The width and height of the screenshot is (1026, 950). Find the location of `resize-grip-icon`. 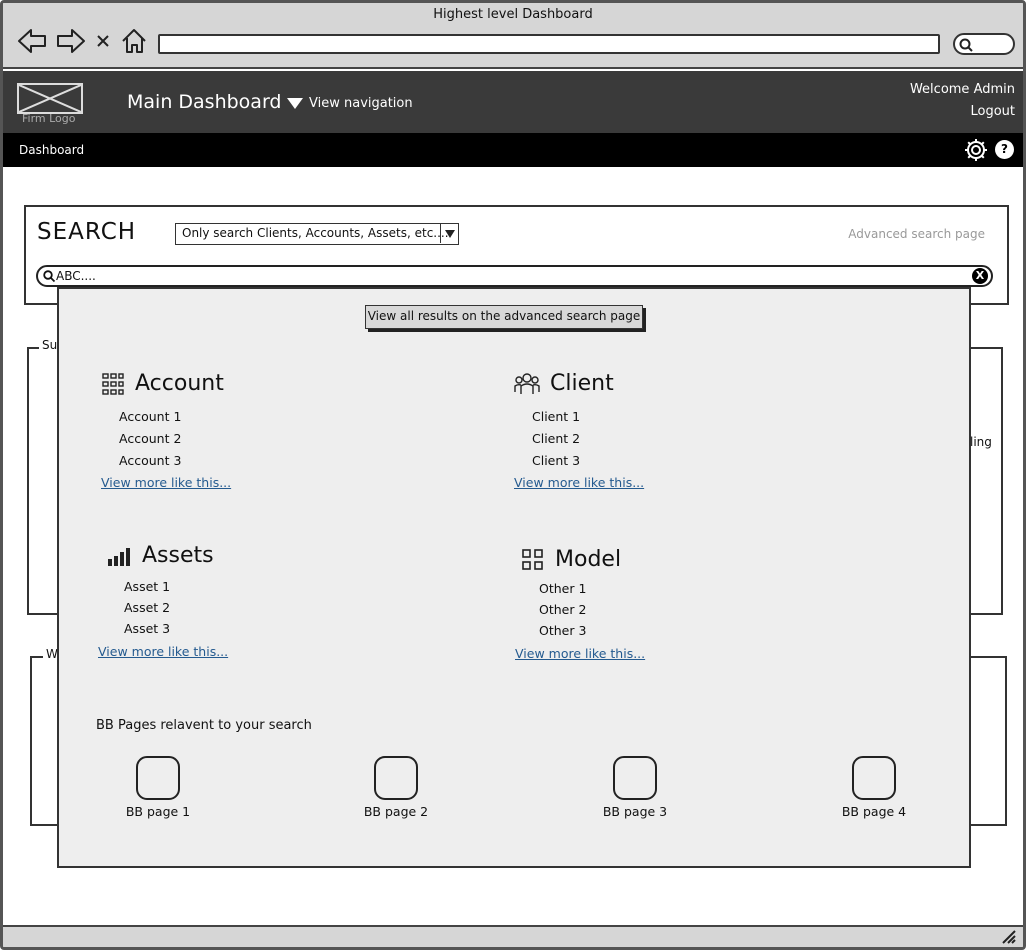

resize-grip-icon is located at coordinates (1009, 937).